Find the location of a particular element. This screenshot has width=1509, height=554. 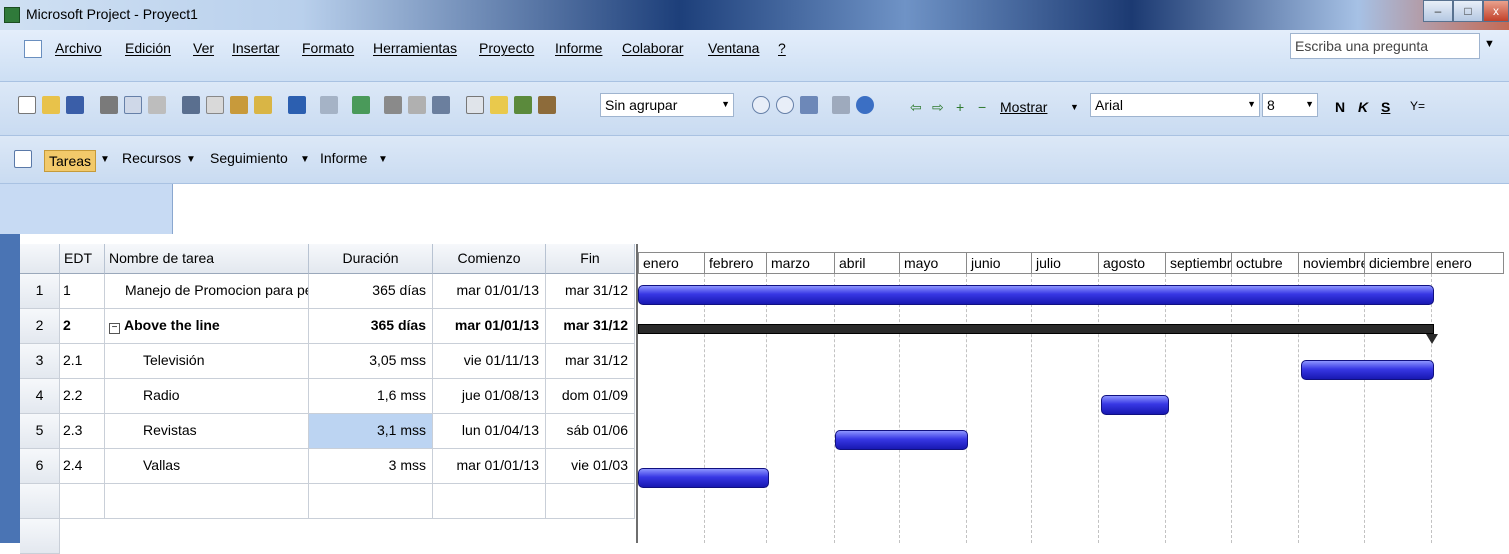

row-header-corner is located at coordinates (40, 259).